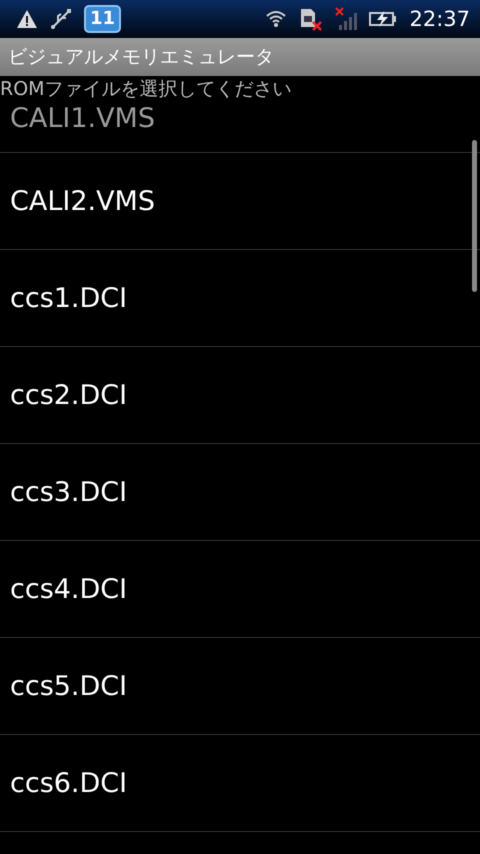  Describe the element at coordinates (346, 19) in the screenshot. I see `signal-no-service-icon` at that location.